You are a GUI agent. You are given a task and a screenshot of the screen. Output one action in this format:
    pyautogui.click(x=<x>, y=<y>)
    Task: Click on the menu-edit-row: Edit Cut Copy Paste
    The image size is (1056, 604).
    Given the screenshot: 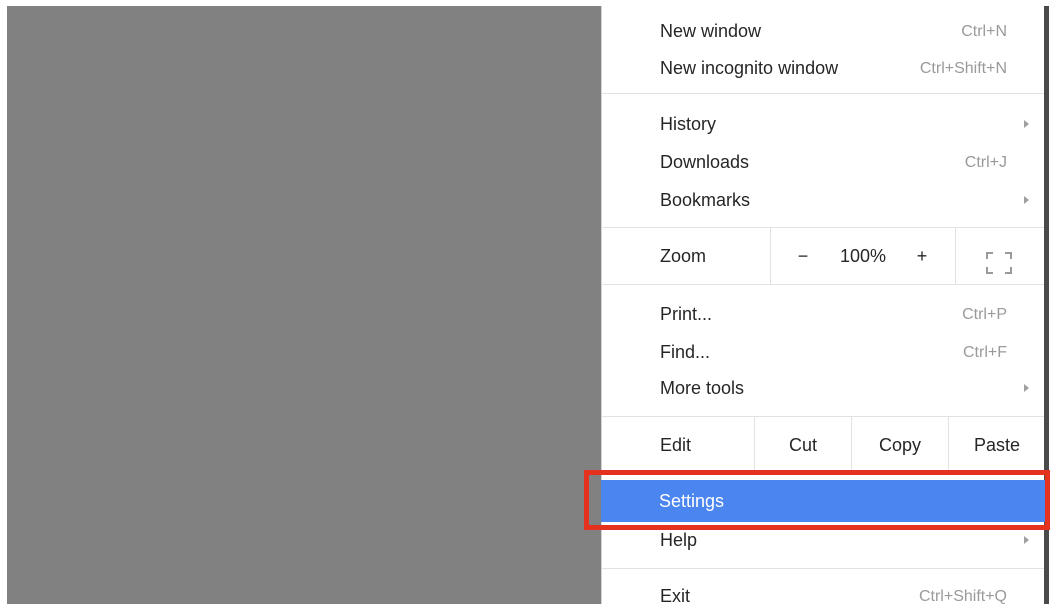 What is the action you would take?
    pyautogui.click(x=823, y=445)
    